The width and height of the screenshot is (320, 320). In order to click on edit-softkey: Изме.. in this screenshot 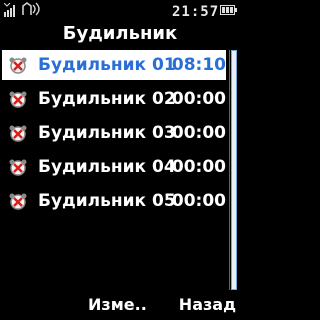, I will do `click(117, 305)`.